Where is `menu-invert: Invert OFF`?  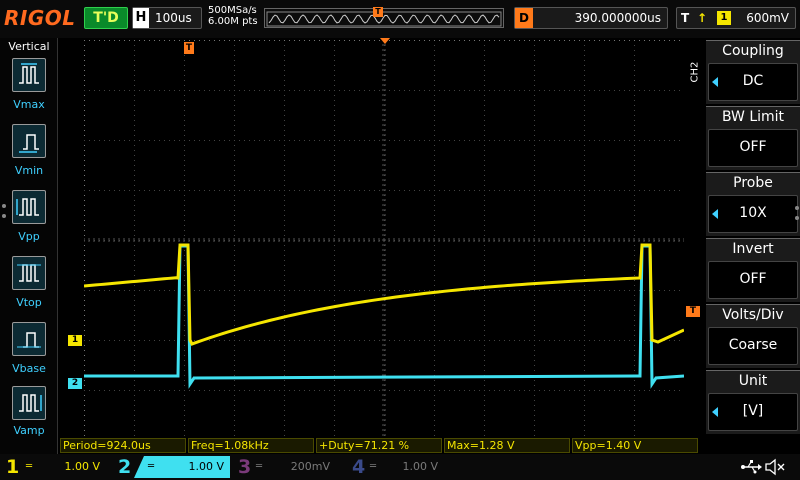 menu-invert: Invert OFF is located at coordinates (753, 270).